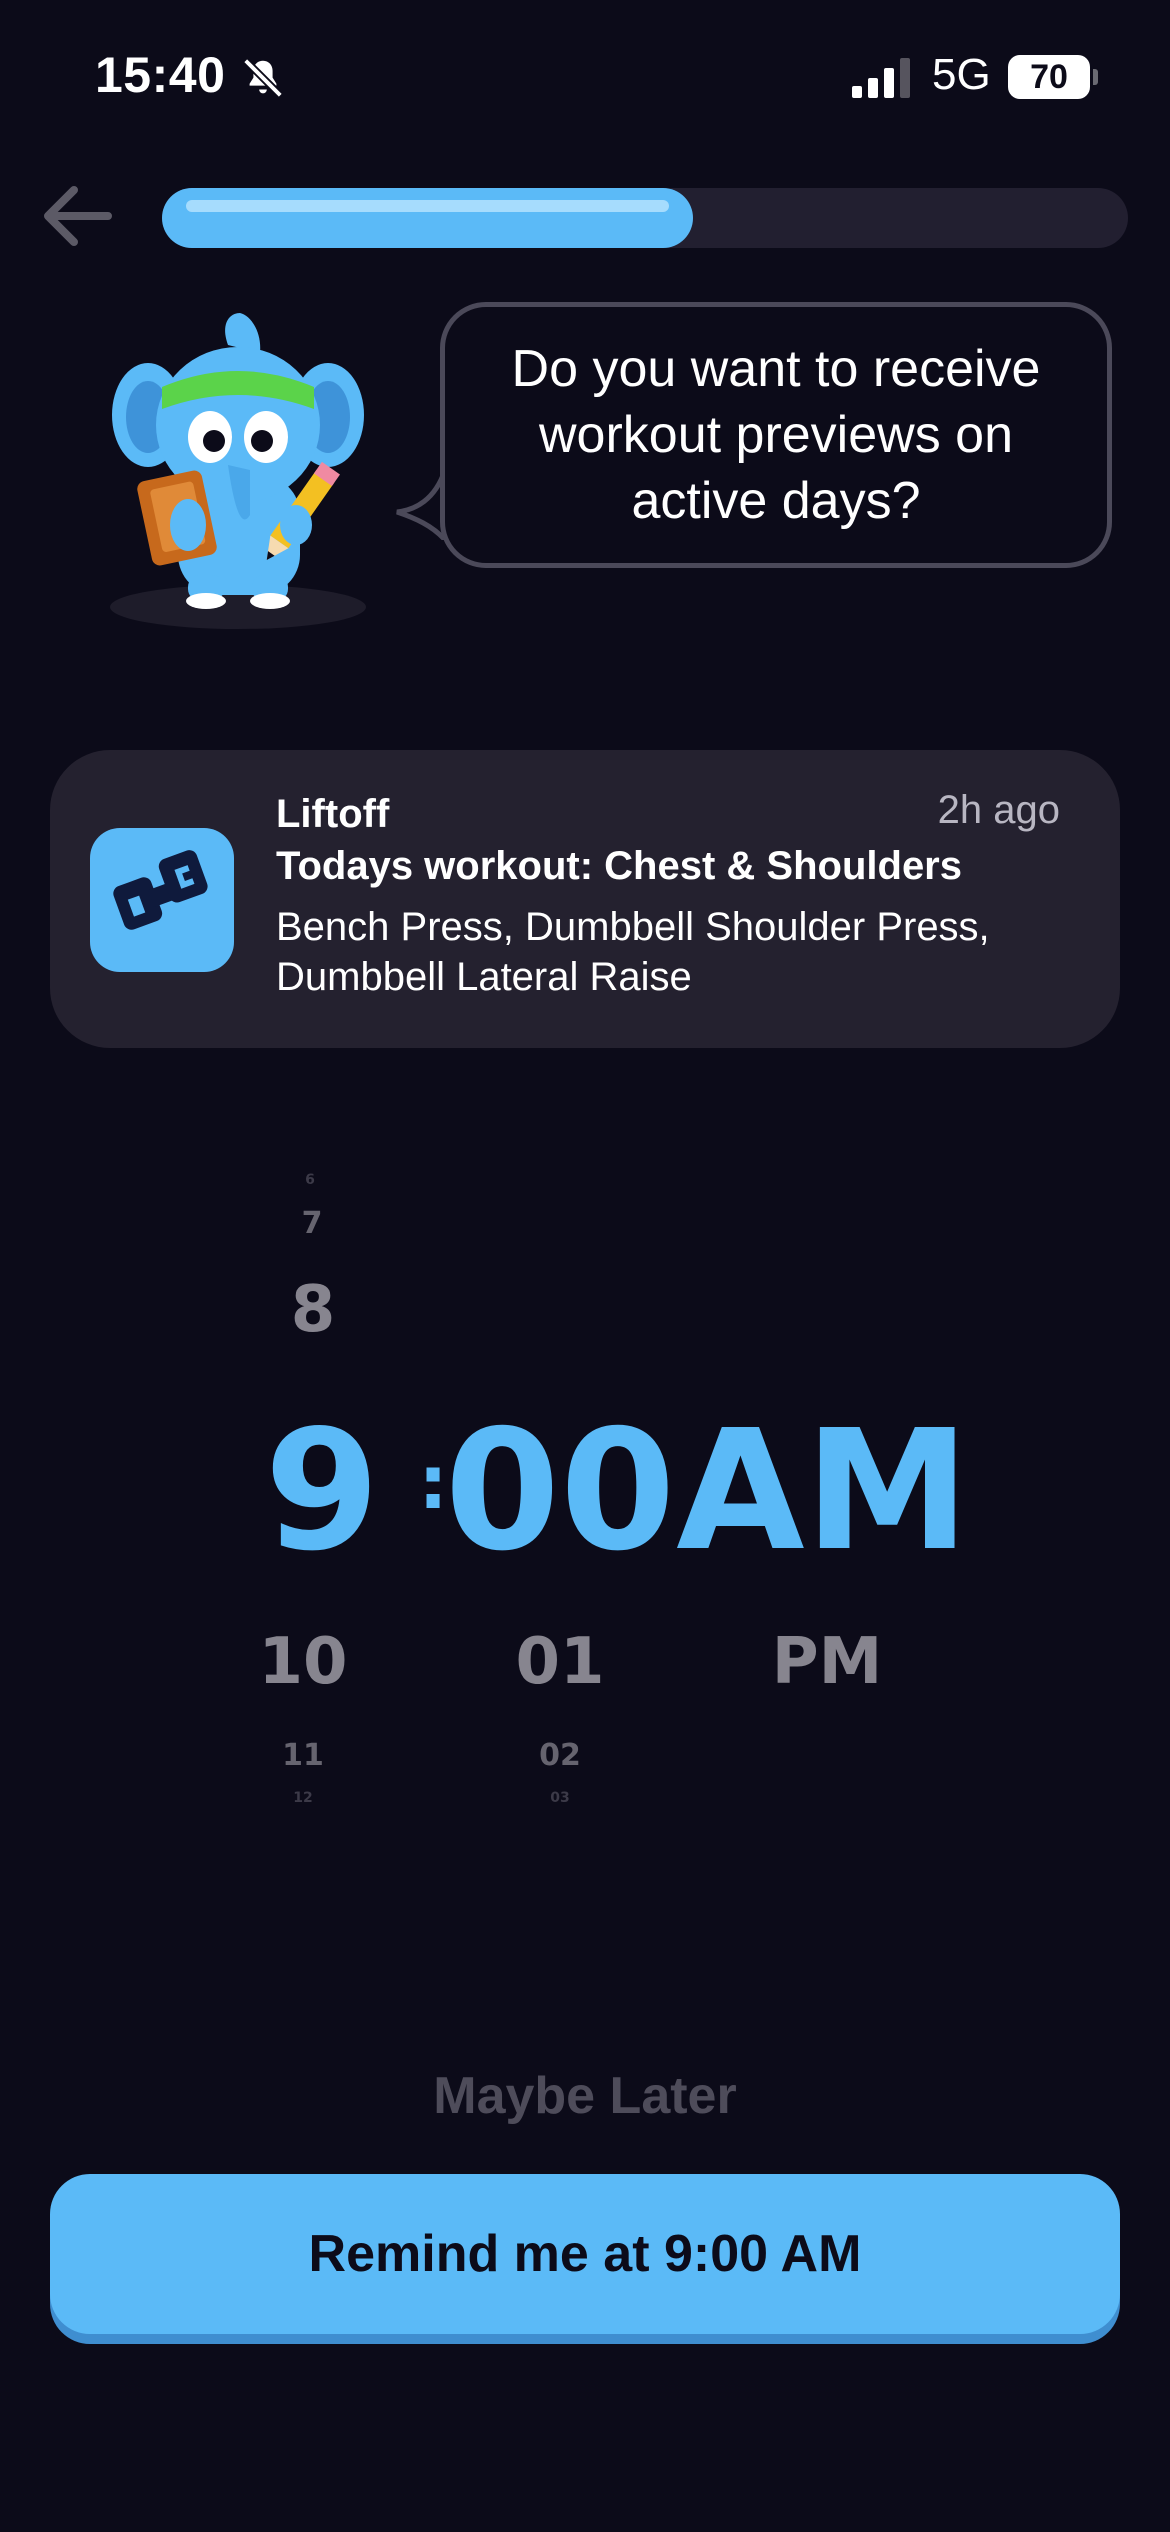 The width and height of the screenshot is (1170, 2532). I want to click on minute-option: 02, so click(560, 1755).